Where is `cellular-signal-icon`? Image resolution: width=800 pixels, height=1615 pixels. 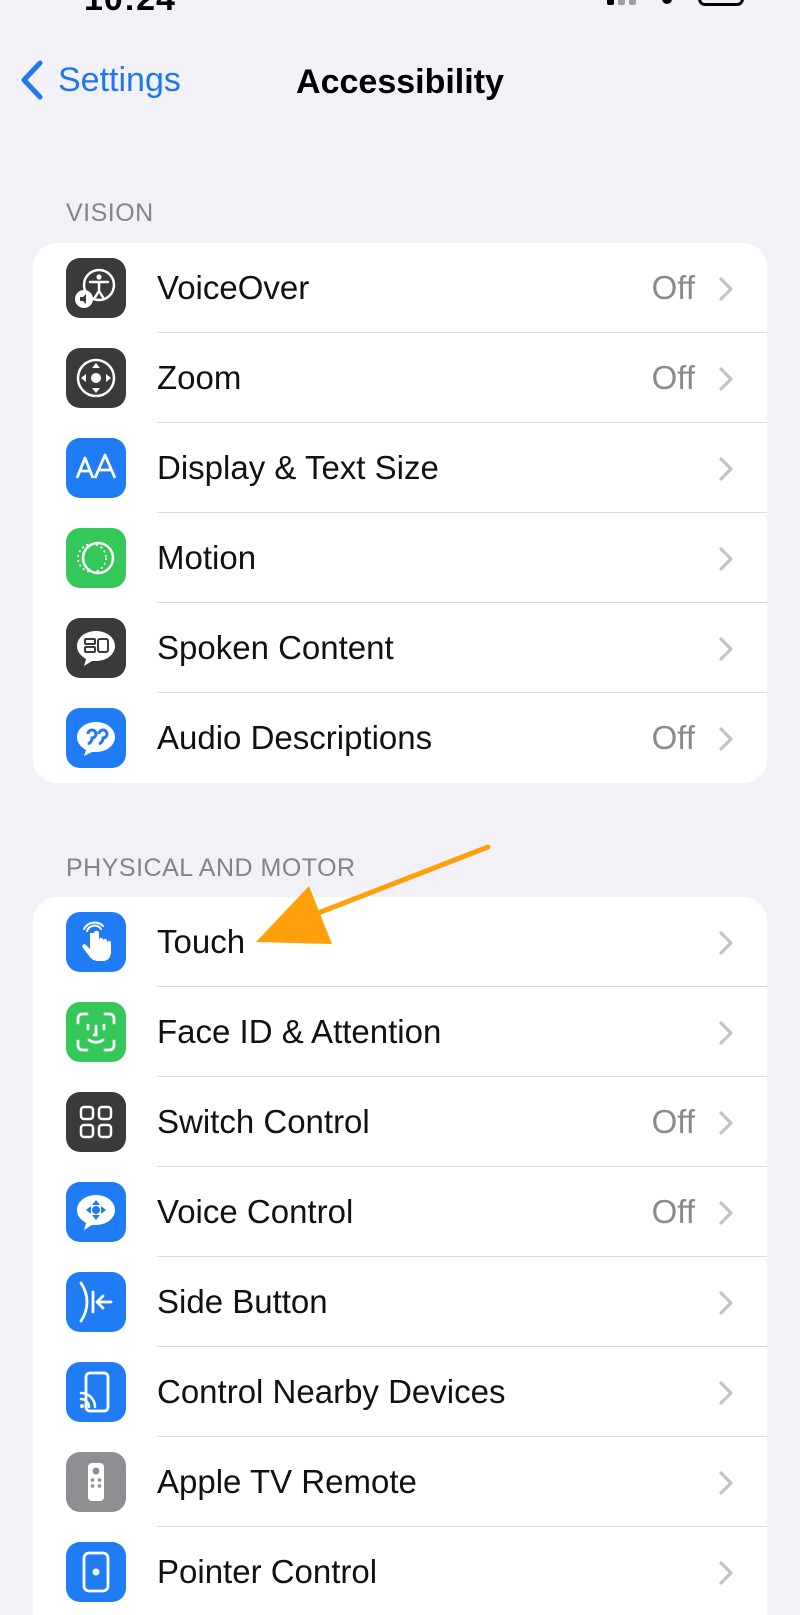 cellular-signal-icon is located at coordinates (621, 2).